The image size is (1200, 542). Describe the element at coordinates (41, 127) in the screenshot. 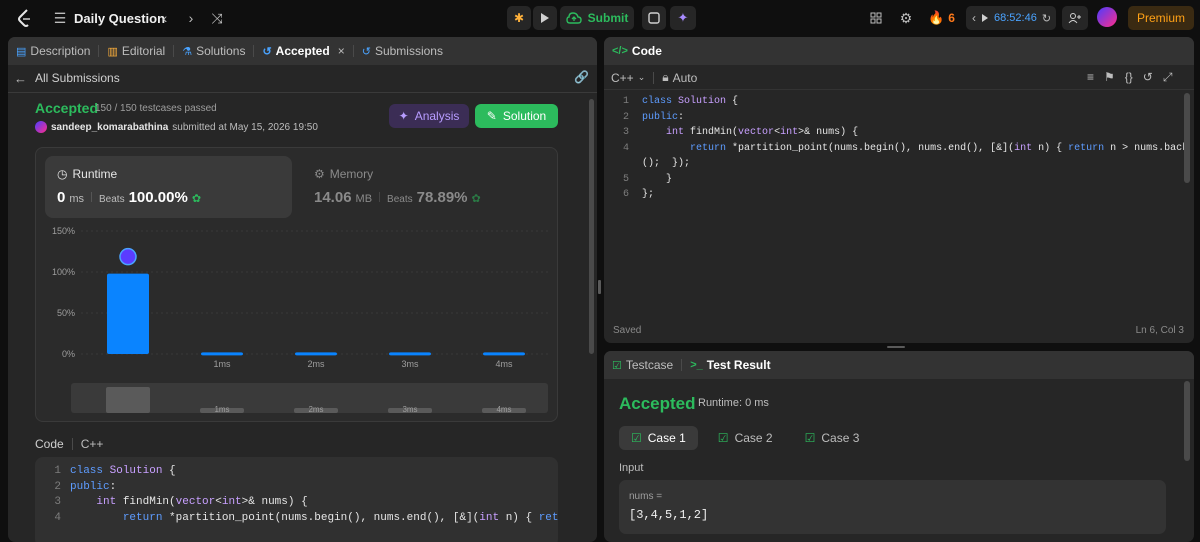

I see `submitter-avatar` at that location.